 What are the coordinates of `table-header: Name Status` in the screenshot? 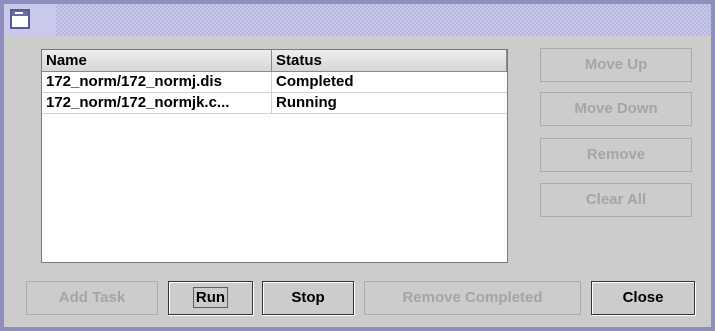 It's located at (274, 61).